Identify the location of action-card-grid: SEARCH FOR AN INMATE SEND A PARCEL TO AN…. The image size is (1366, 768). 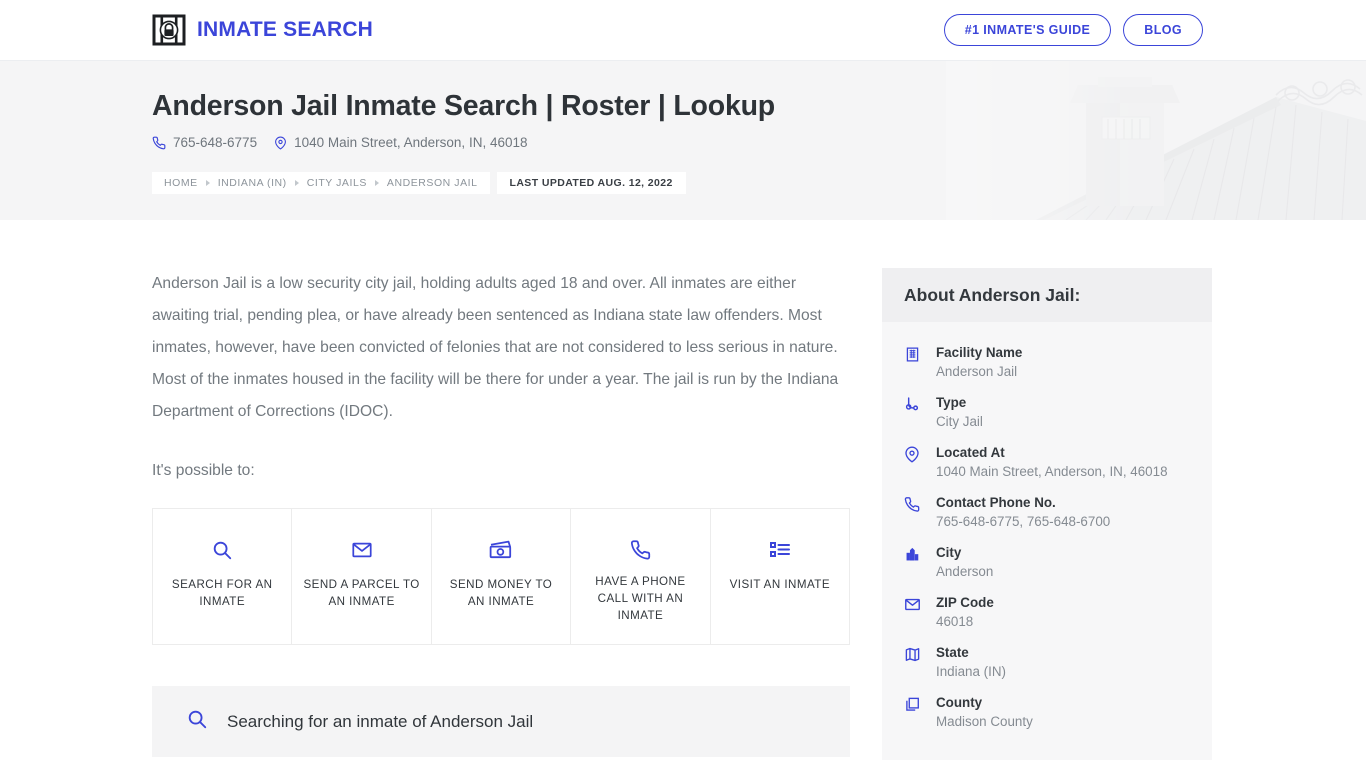
(501, 576).